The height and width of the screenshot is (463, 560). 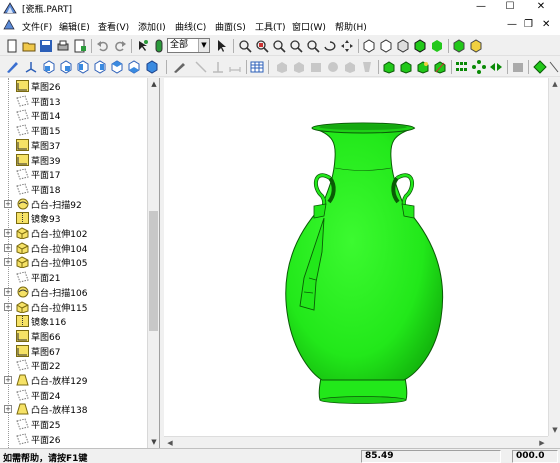 What do you see at coordinates (74, 439) in the screenshot?
I see `feature-tree-item: 平面26` at bounding box center [74, 439].